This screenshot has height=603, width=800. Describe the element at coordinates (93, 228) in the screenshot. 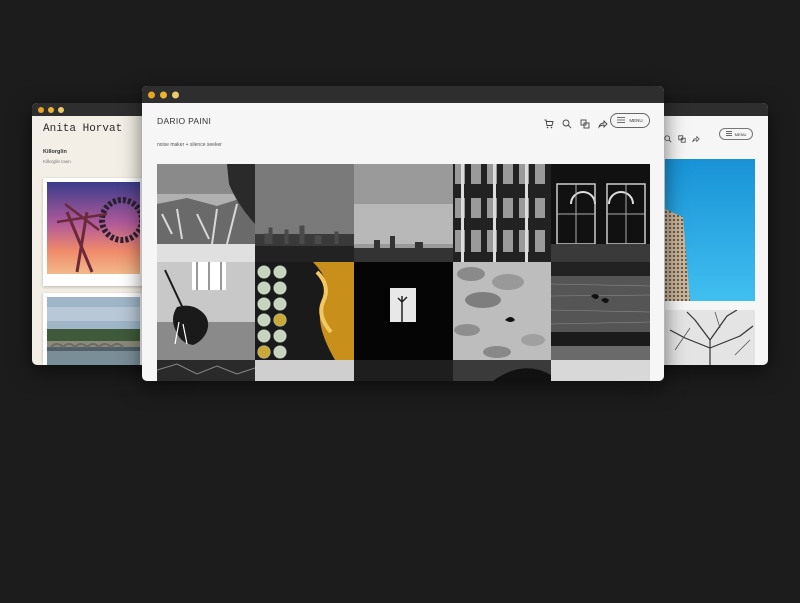

I see `sunset-sculpture-photo` at that location.